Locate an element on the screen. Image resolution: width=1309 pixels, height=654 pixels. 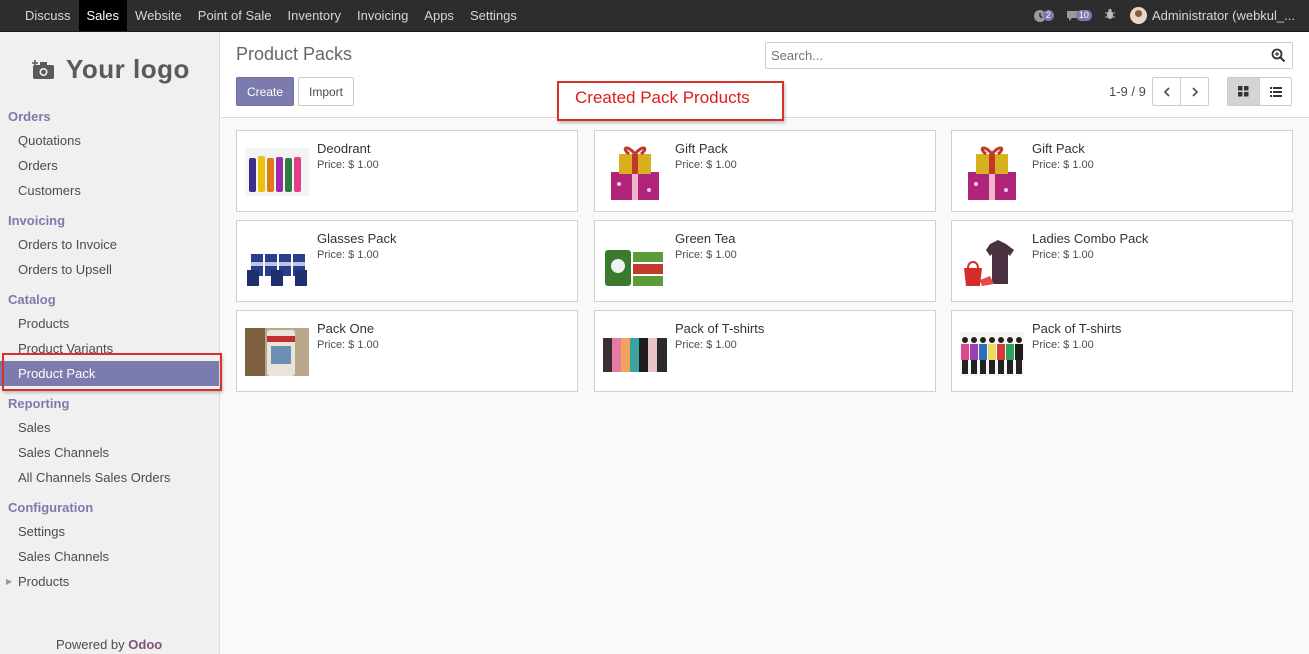
product-name: Deodrant is located at coordinates (344, 148).